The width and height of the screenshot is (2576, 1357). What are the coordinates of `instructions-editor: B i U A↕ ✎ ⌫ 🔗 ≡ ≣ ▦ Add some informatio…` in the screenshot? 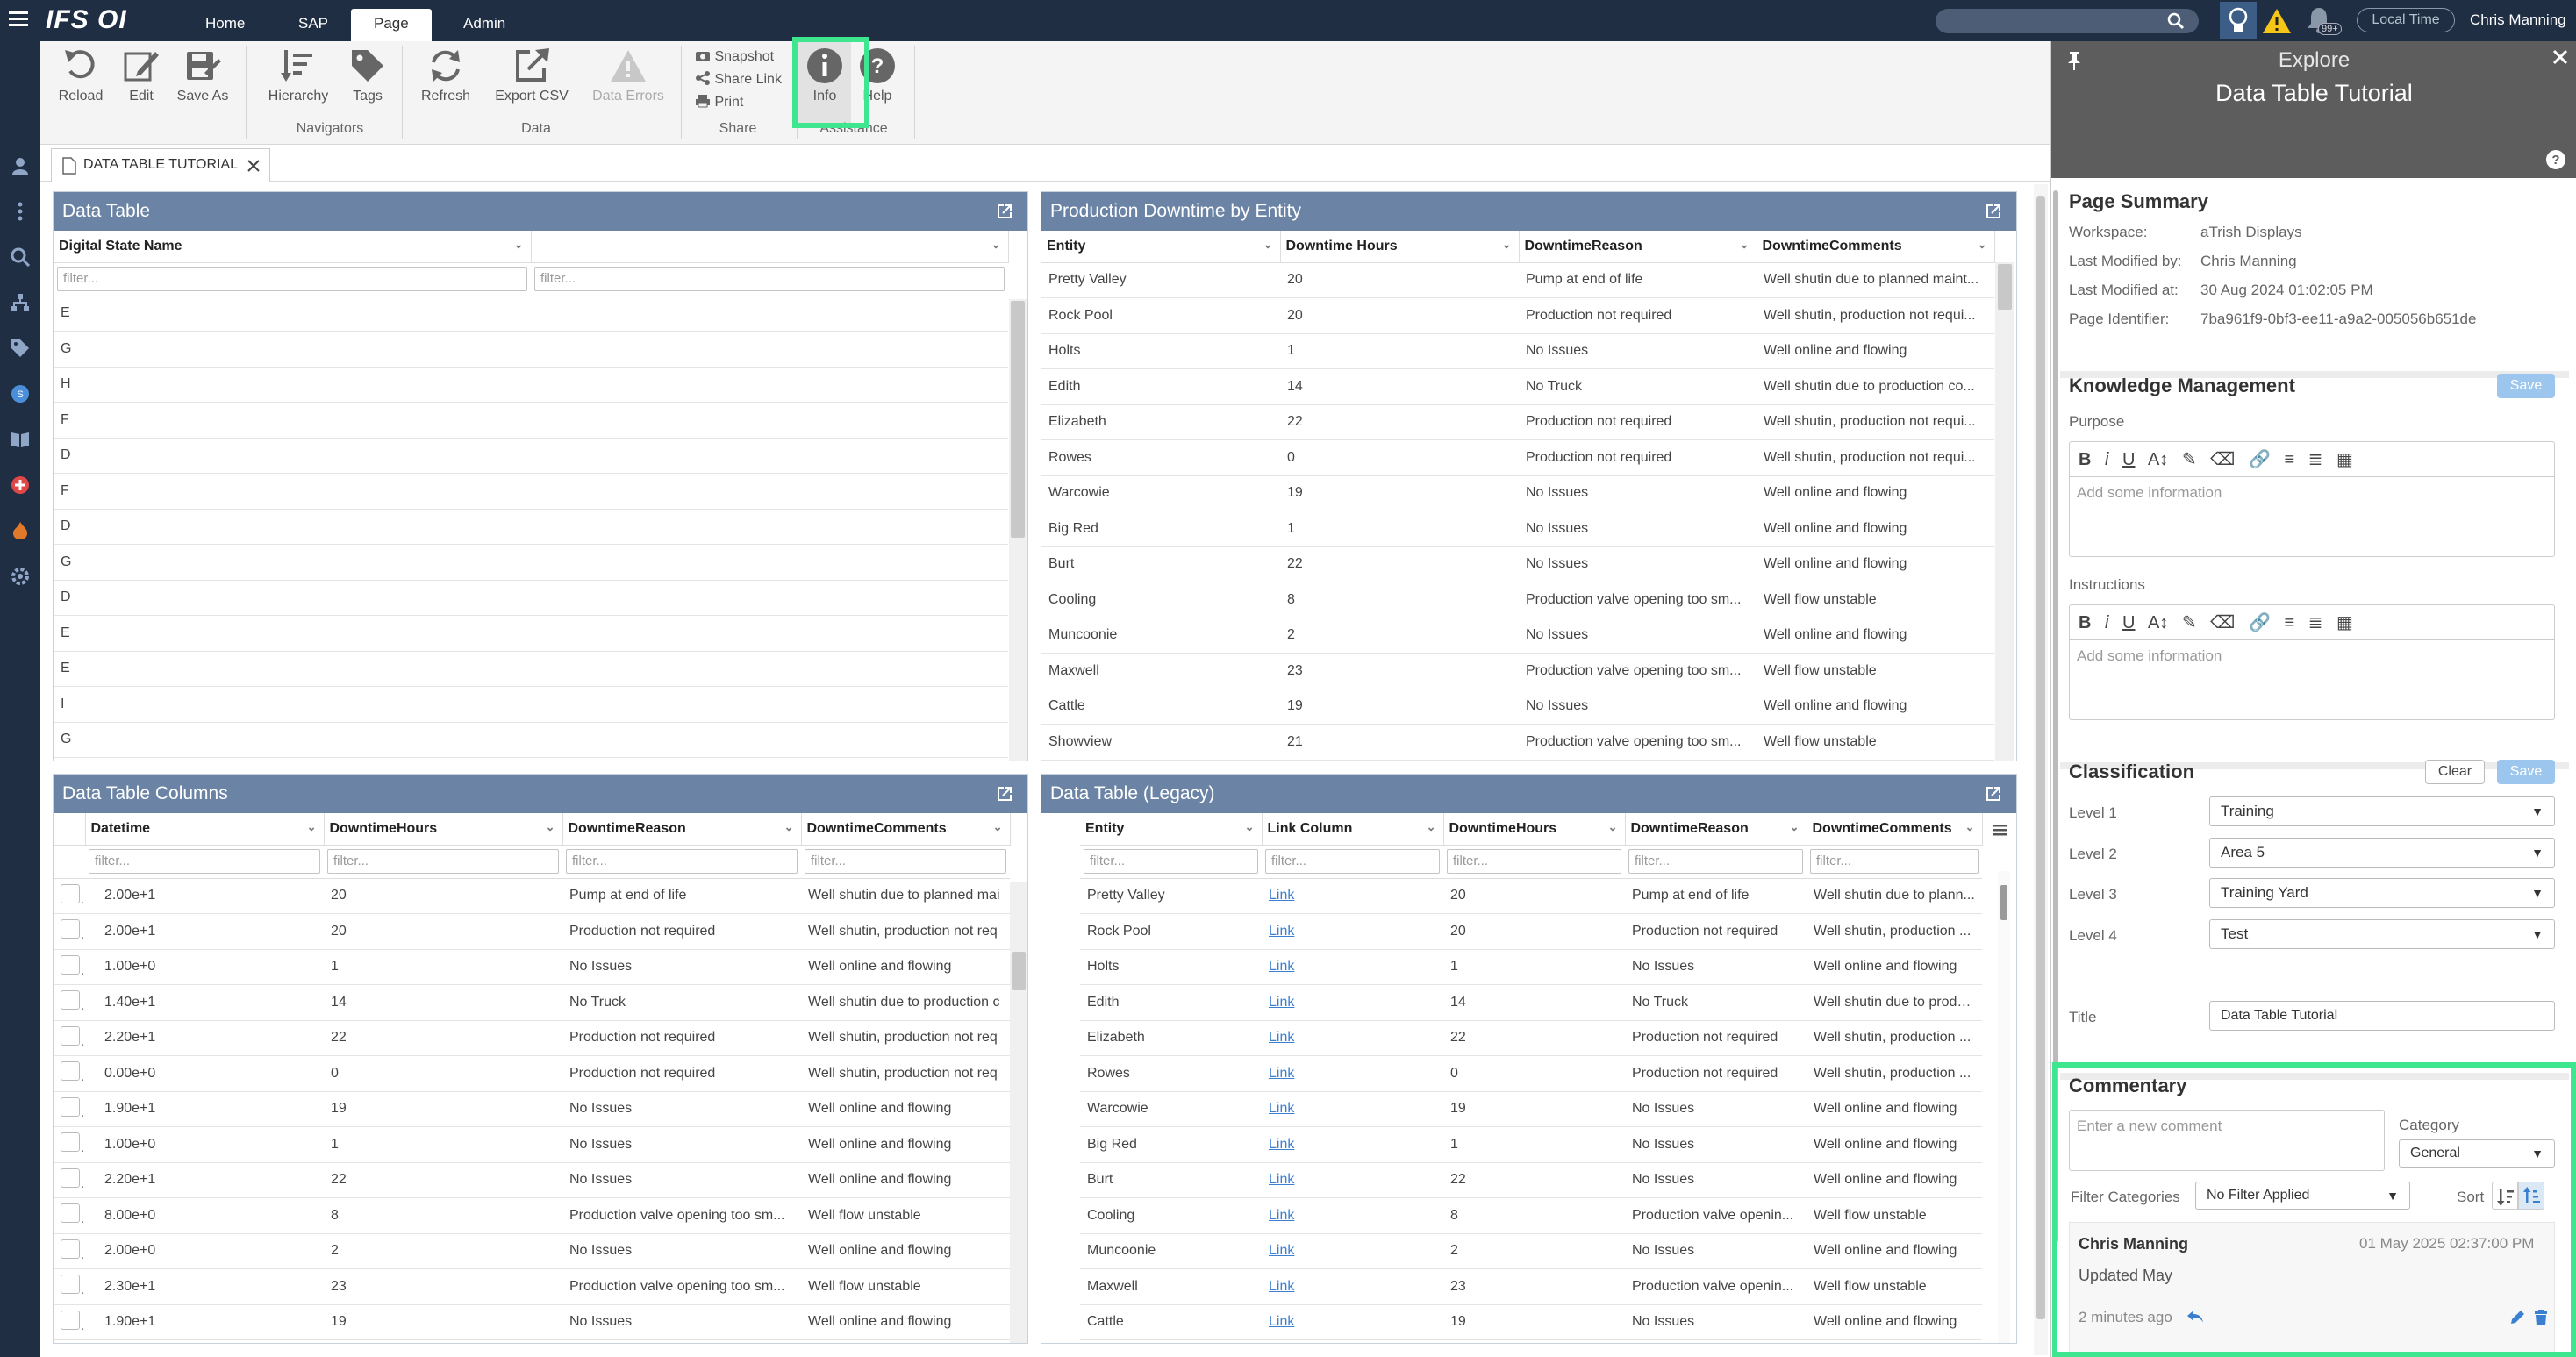 It's located at (2312, 662).